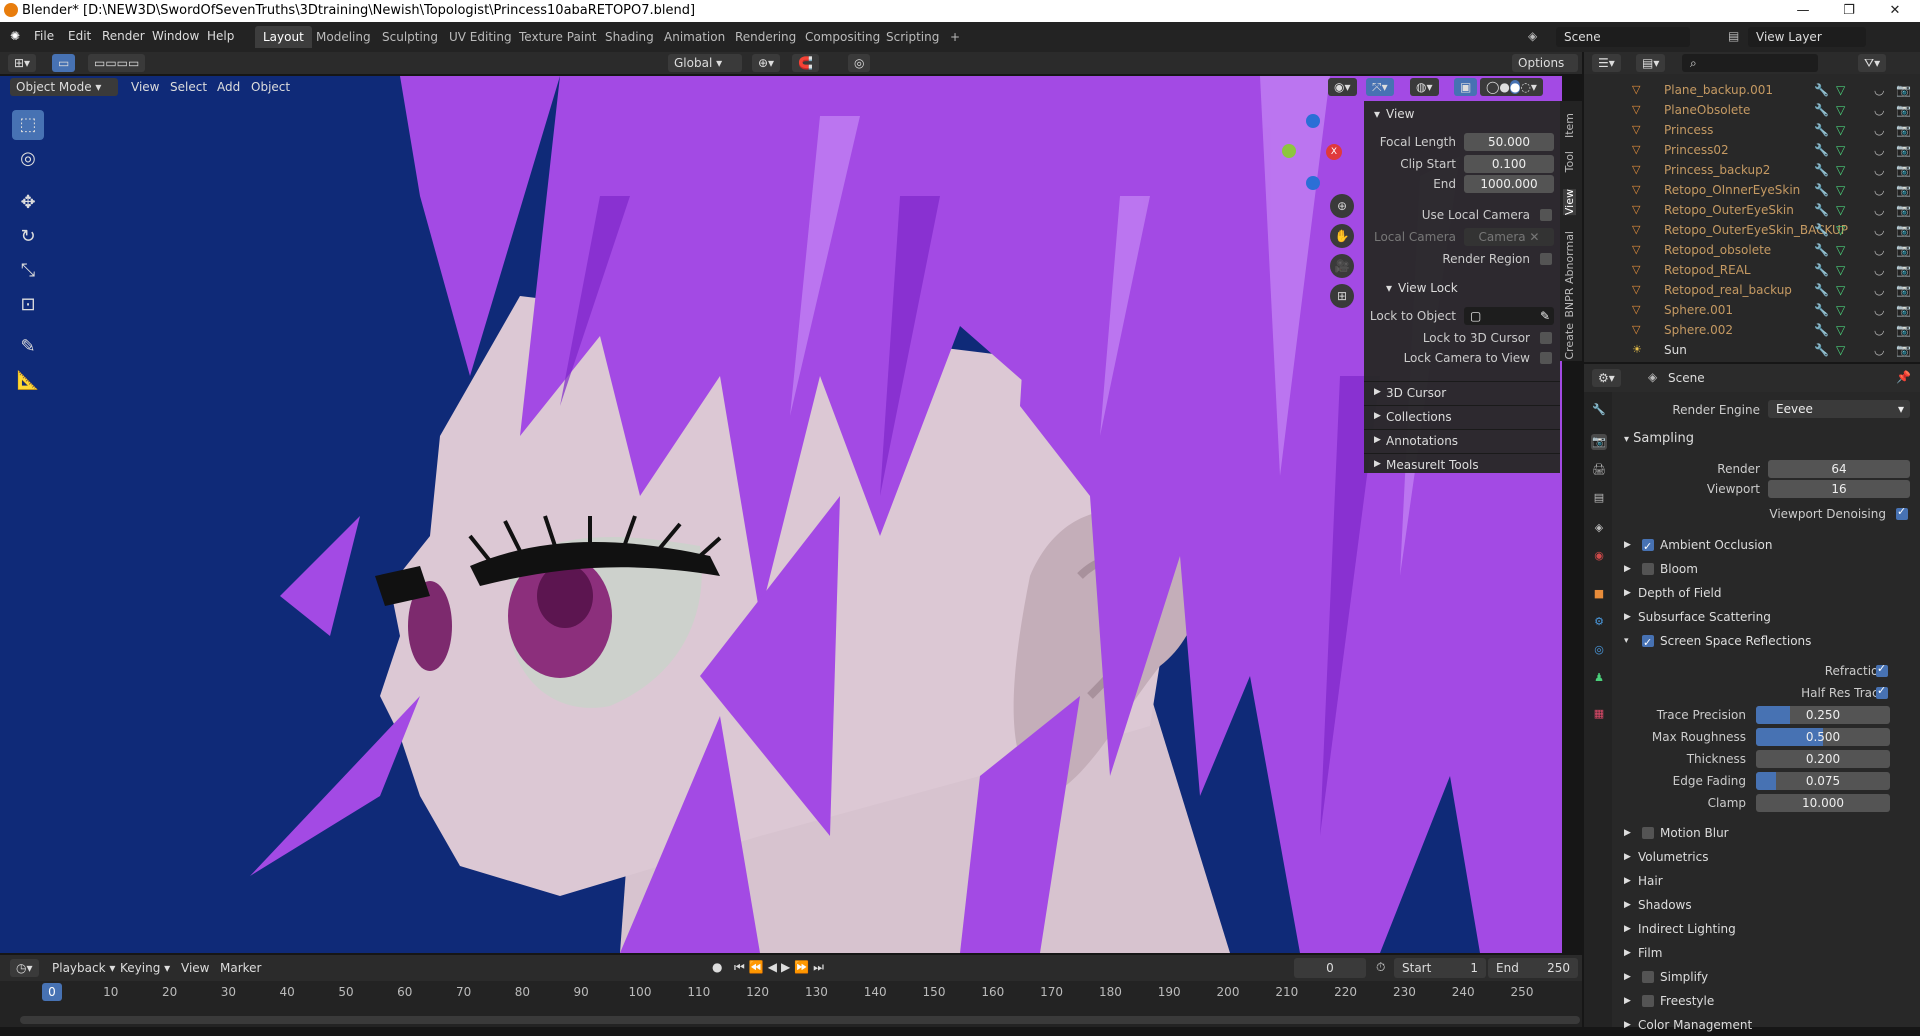 This screenshot has height=1036, width=1920. Describe the element at coordinates (1569, 161) in the screenshot. I see `tab-tool: Tool` at that location.